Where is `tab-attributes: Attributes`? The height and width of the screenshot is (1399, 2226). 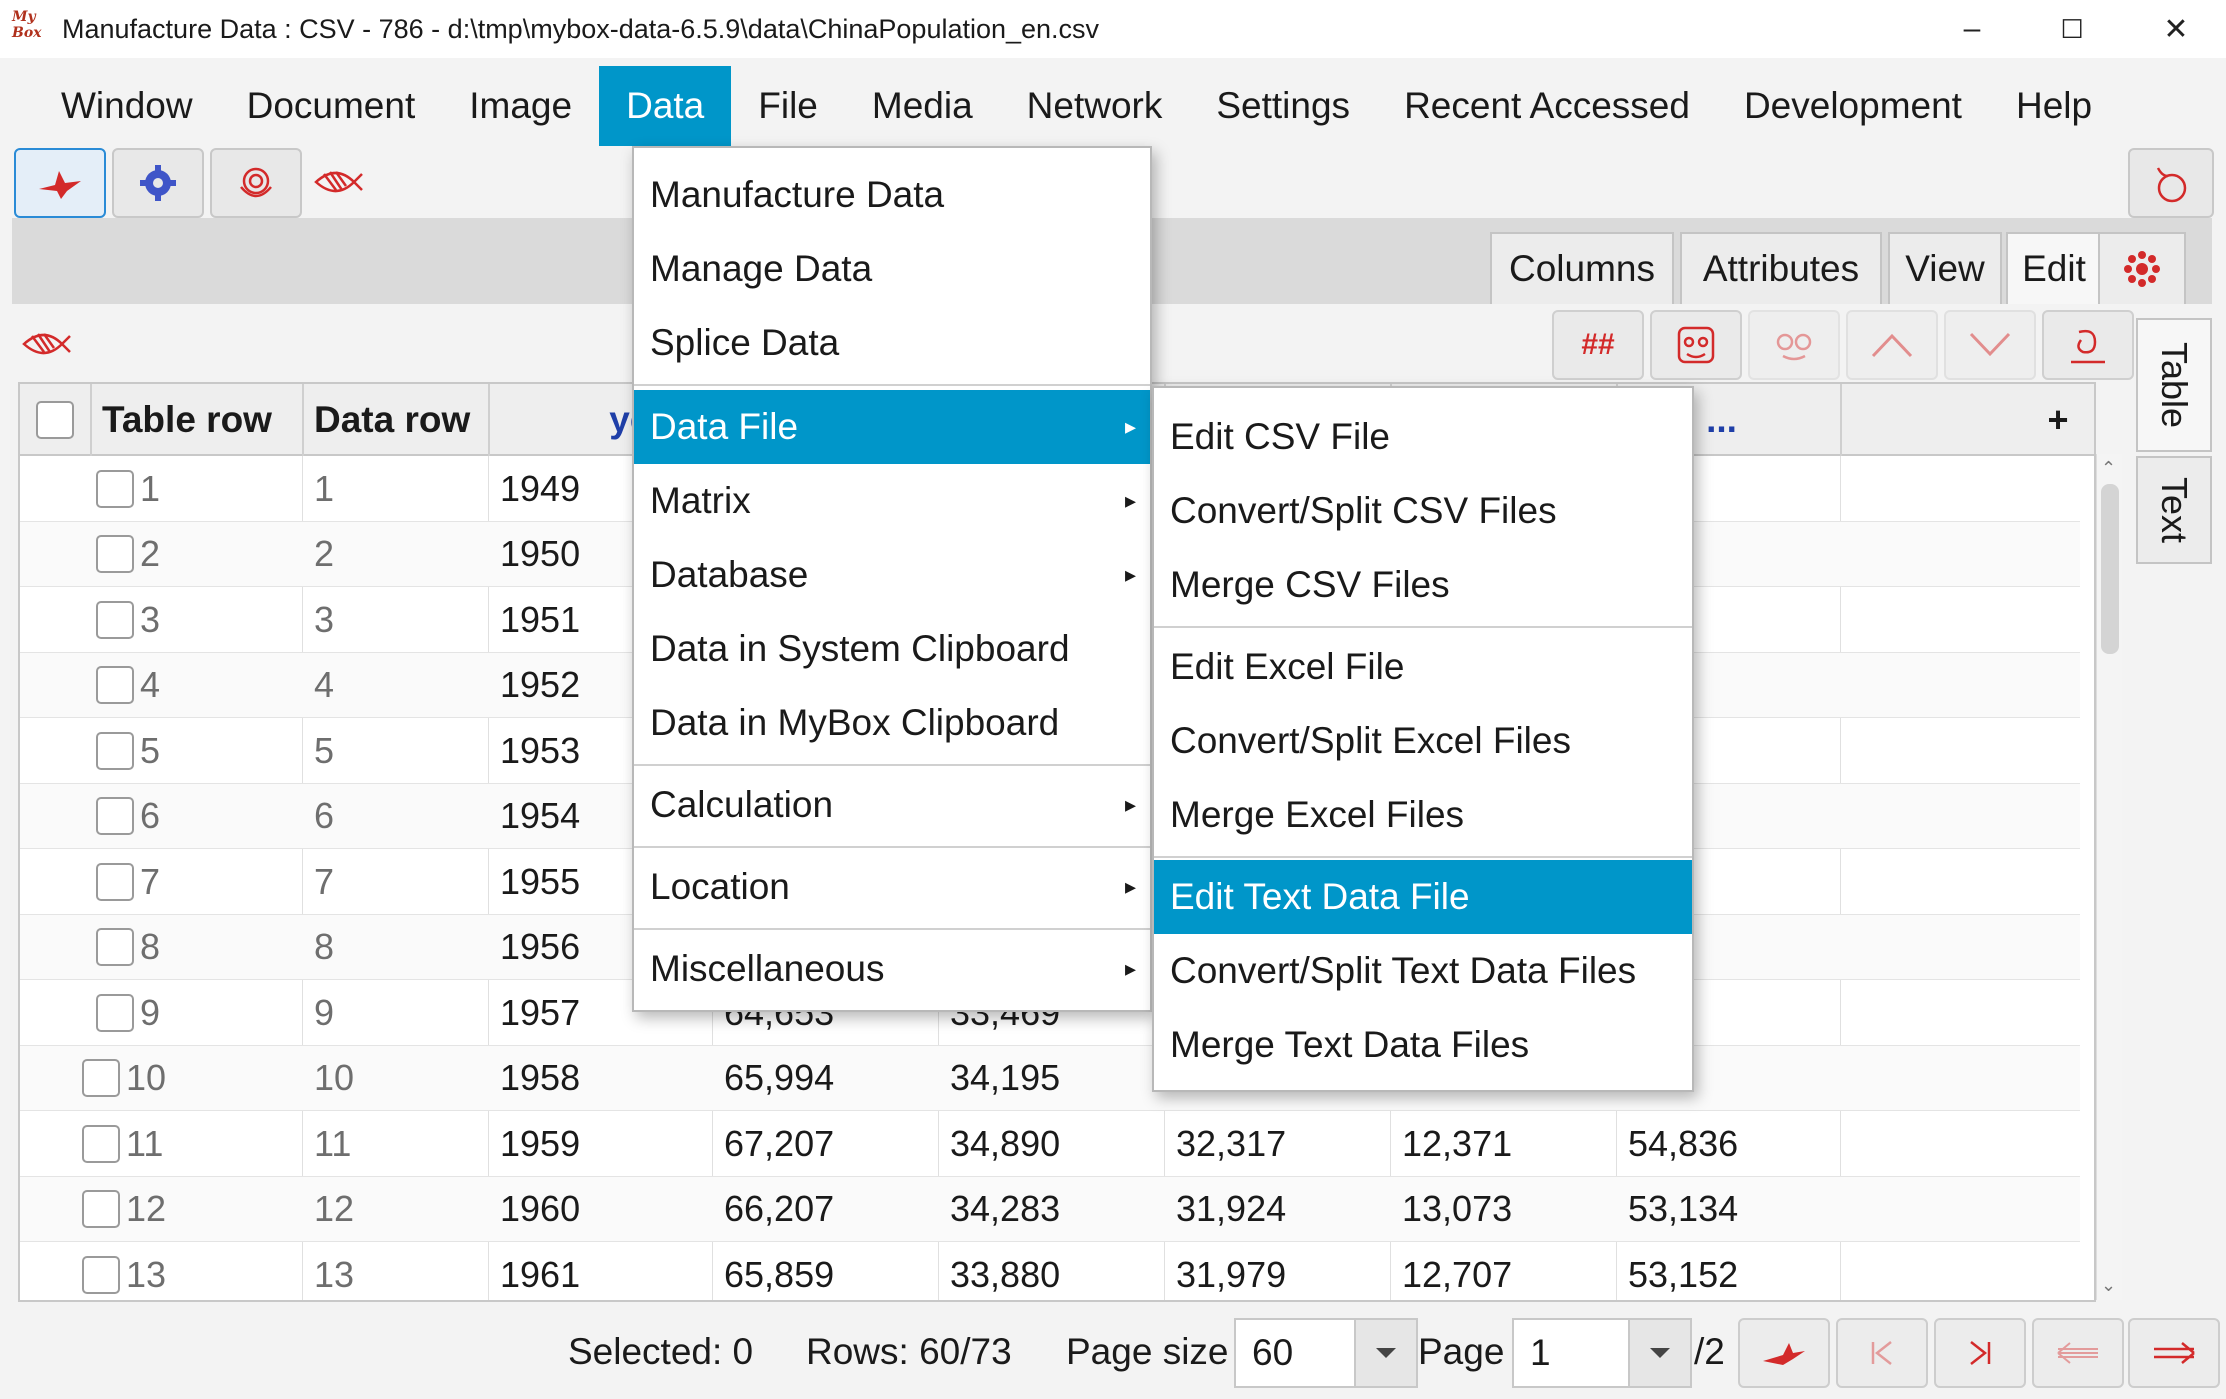 tab-attributes: Attributes is located at coordinates (1781, 268).